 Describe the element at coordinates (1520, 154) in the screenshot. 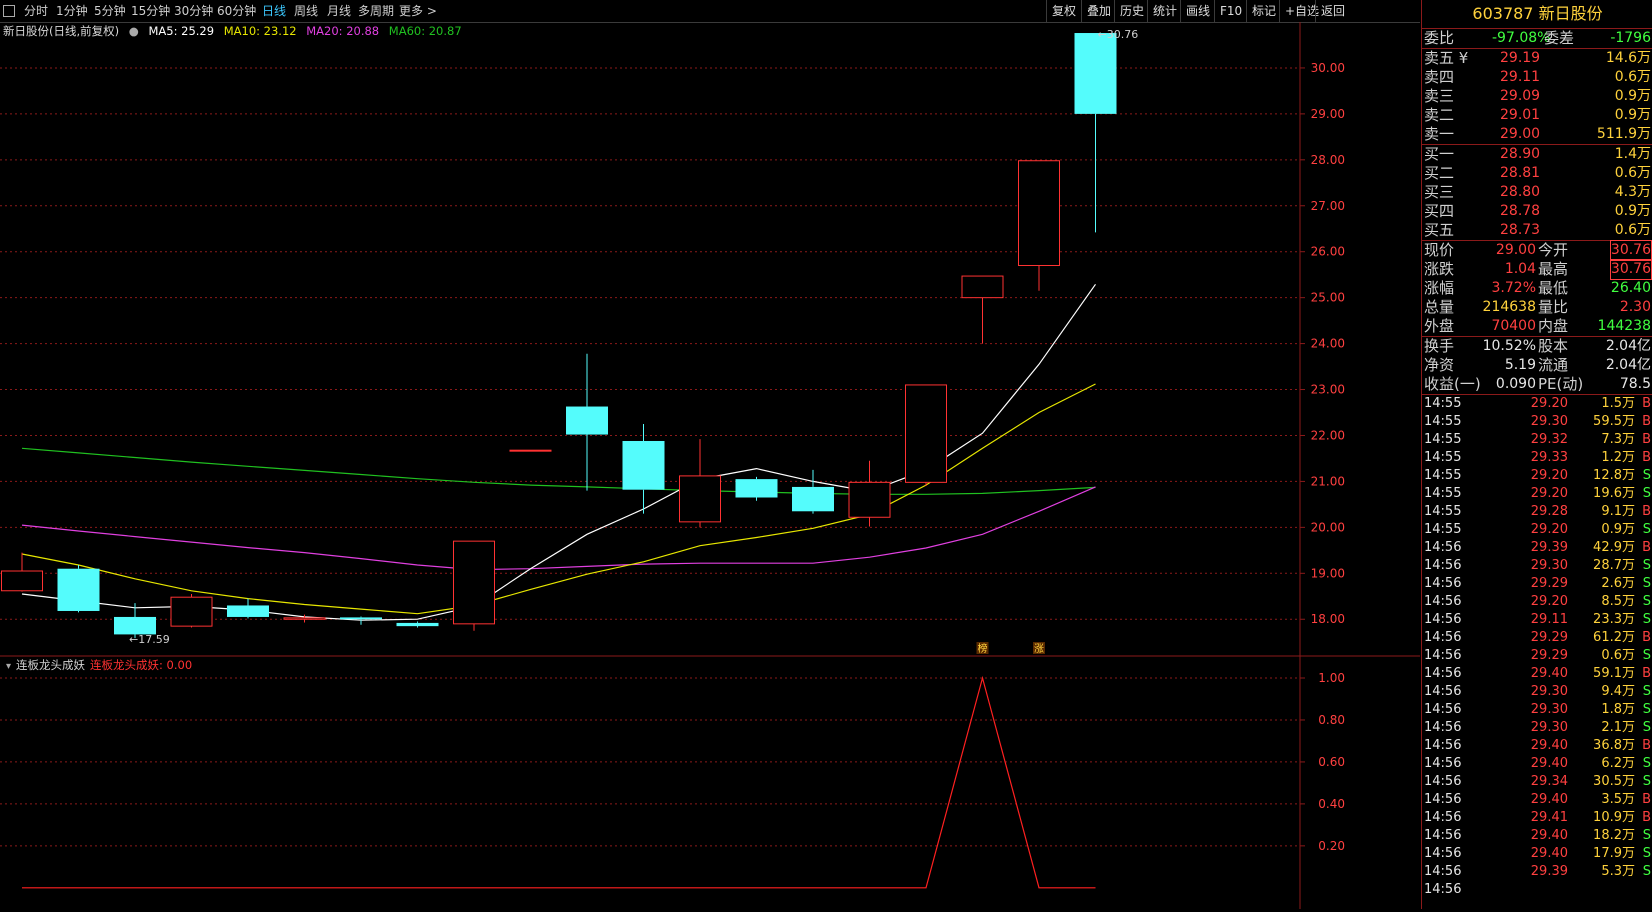

I see `buy-price: 28.90` at that location.